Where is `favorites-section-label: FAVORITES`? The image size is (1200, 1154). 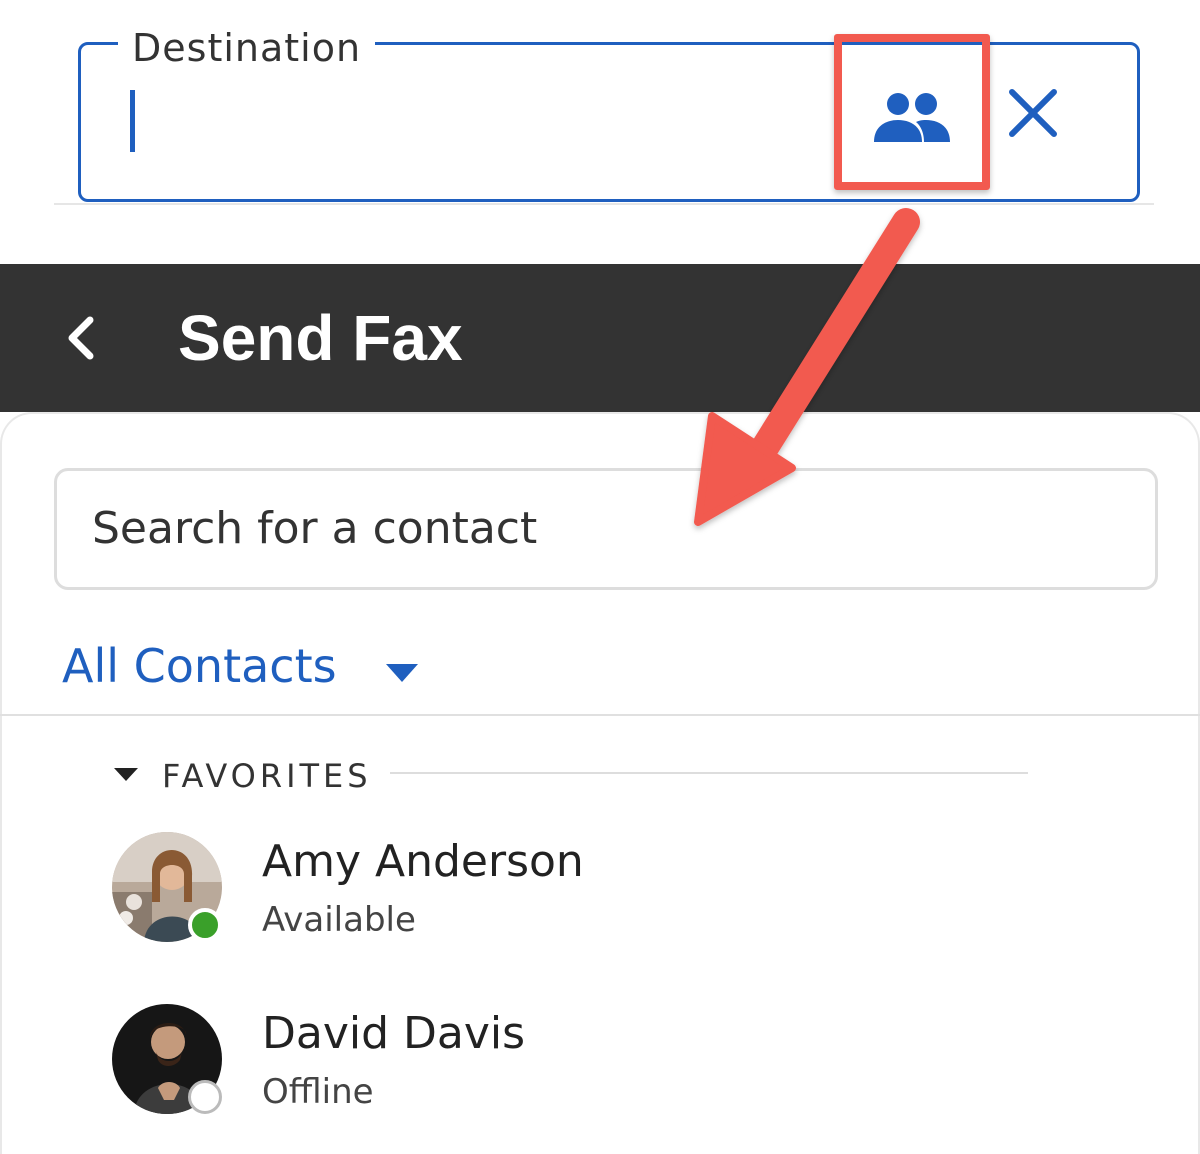 favorites-section-label: FAVORITES is located at coordinates (267, 776).